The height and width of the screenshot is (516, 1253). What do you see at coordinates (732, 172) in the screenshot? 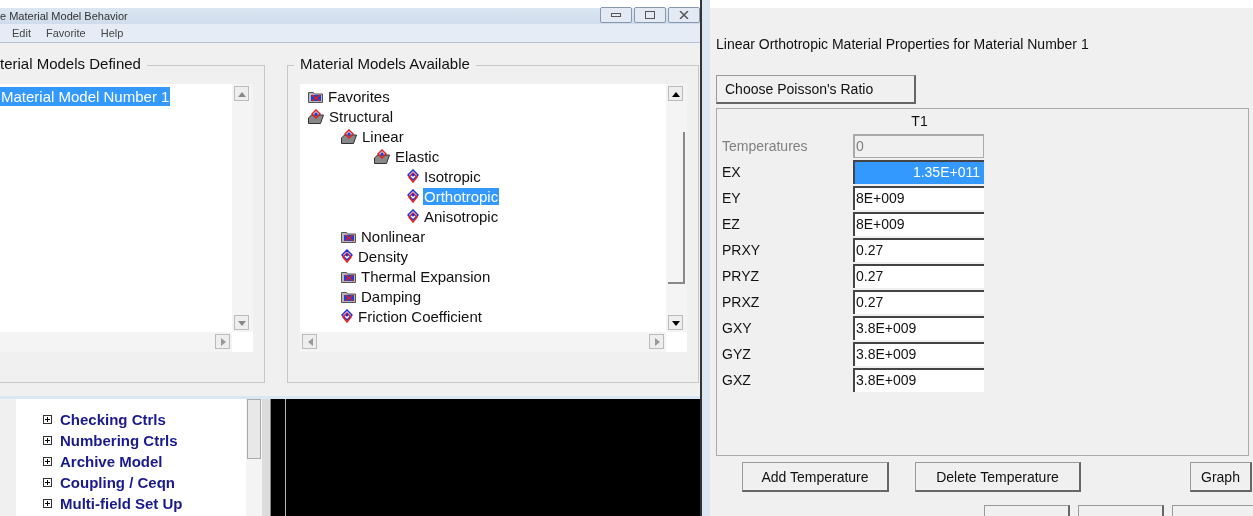
I see `property-label: EX` at bounding box center [732, 172].